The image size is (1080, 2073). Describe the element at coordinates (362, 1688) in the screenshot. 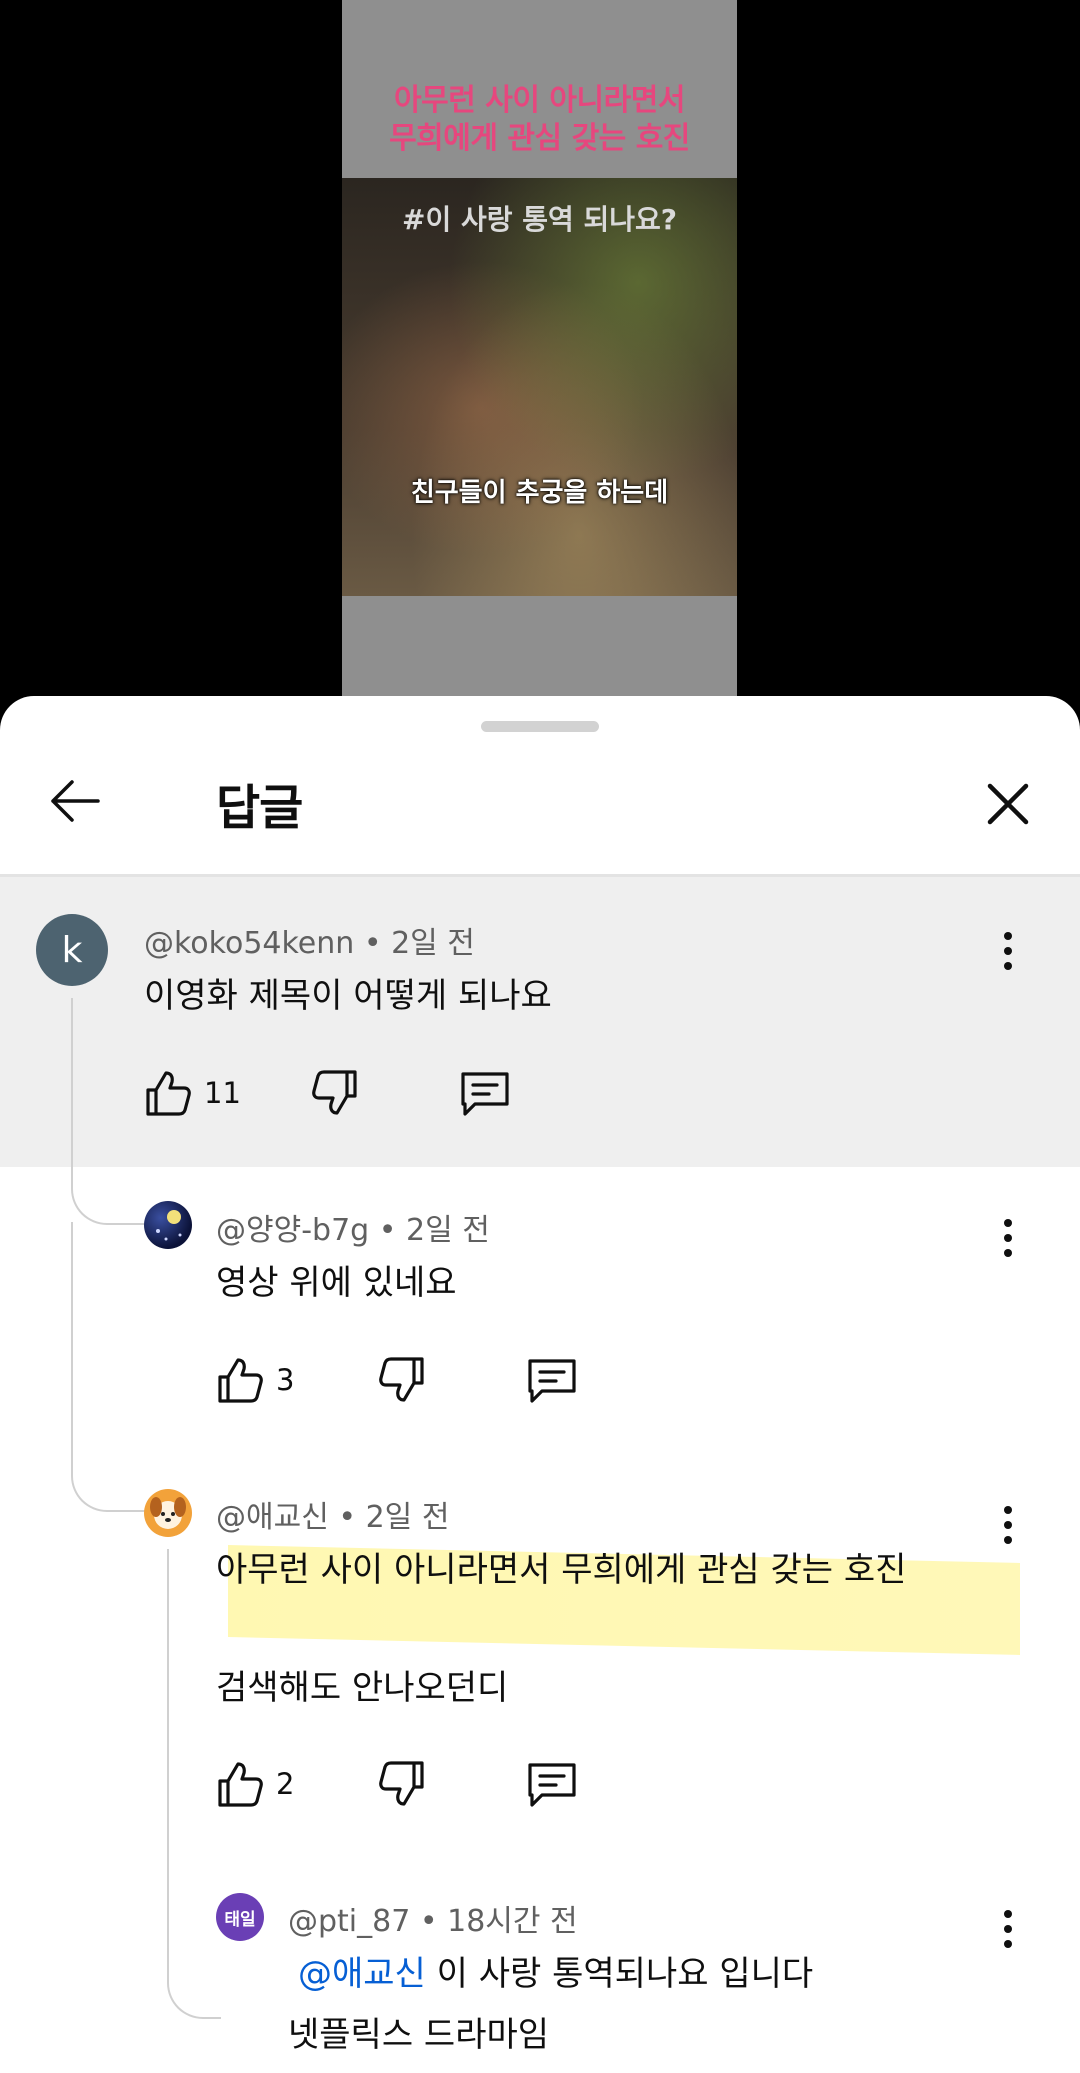

I see `comment-text-line-2: 검색해도 안나오던디` at that location.